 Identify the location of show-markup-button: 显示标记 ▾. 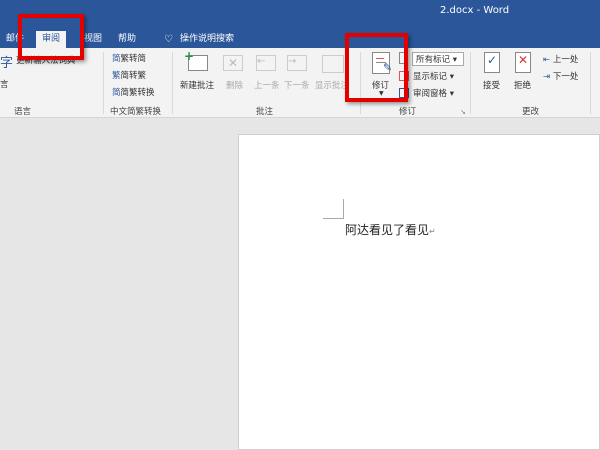
(433, 76).